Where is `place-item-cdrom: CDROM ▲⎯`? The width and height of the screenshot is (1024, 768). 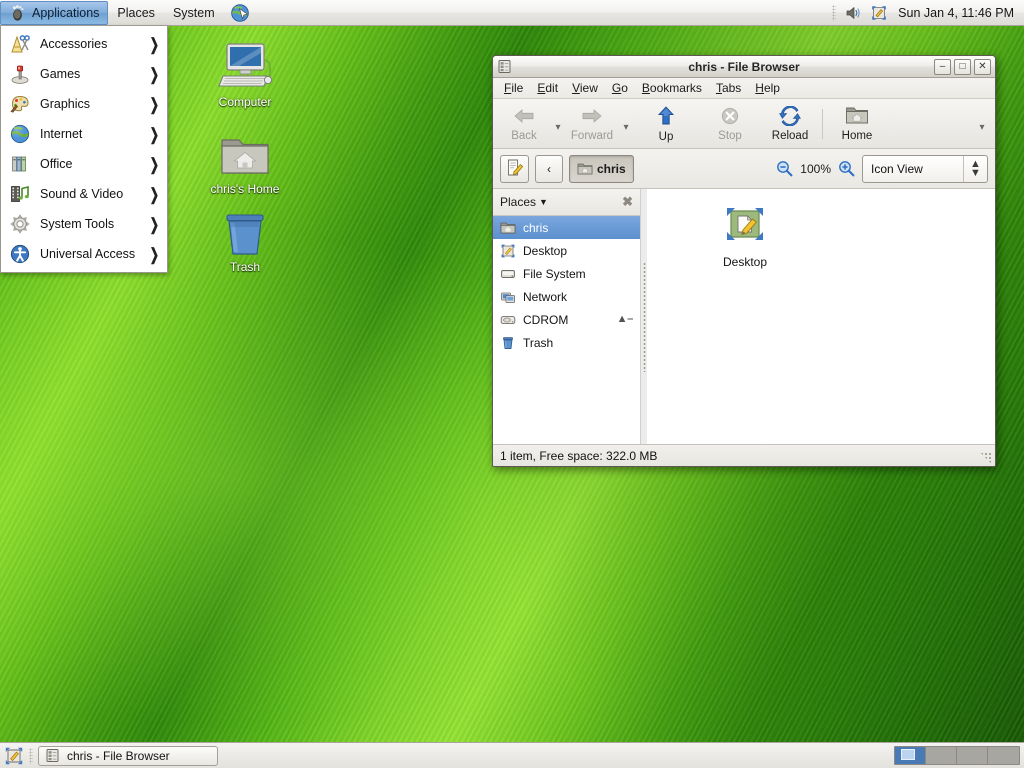 place-item-cdrom: CDROM ▲⎯ is located at coordinates (566, 319).